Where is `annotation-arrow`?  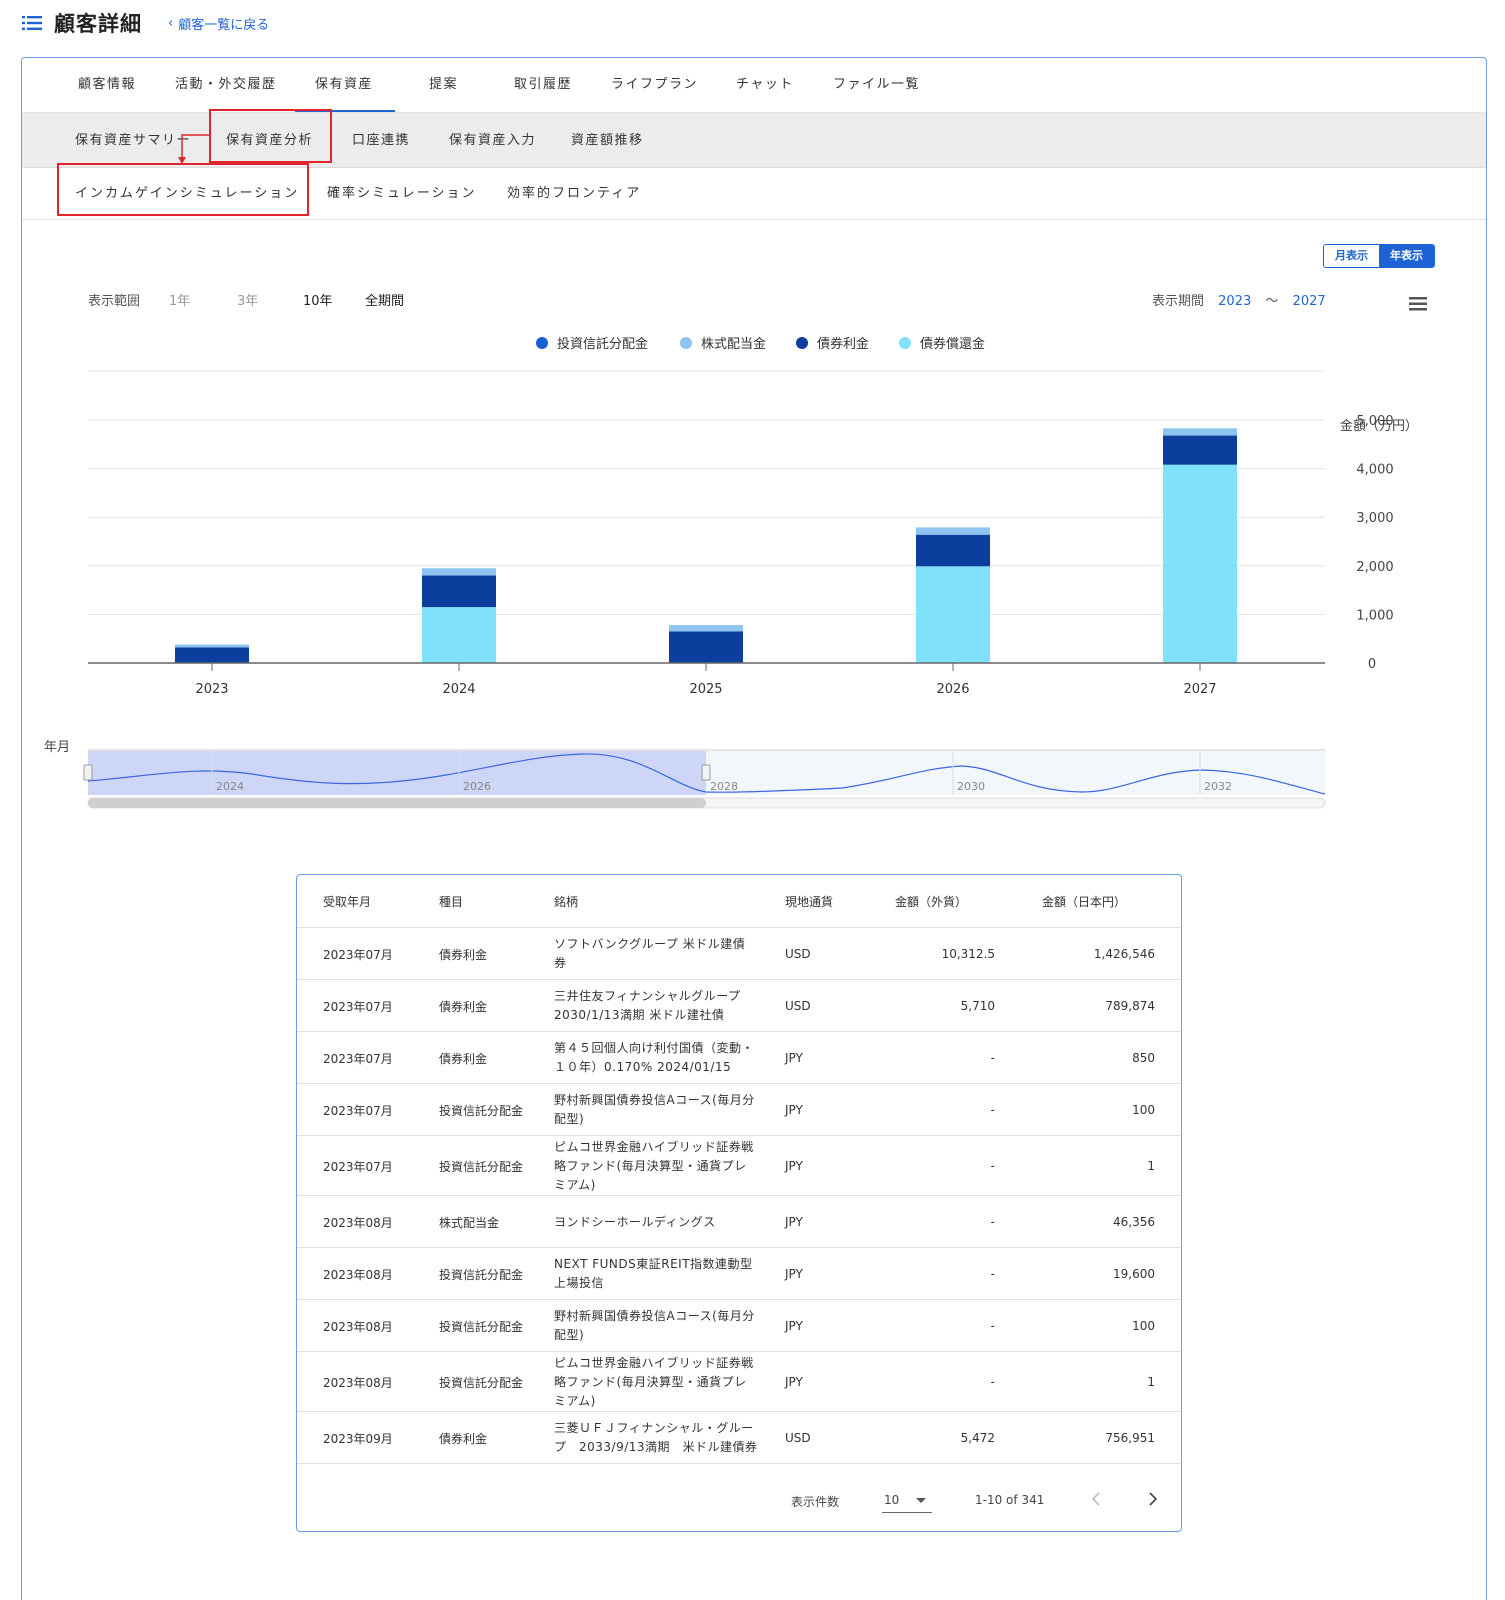
annotation-arrow is located at coordinates (194, 149).